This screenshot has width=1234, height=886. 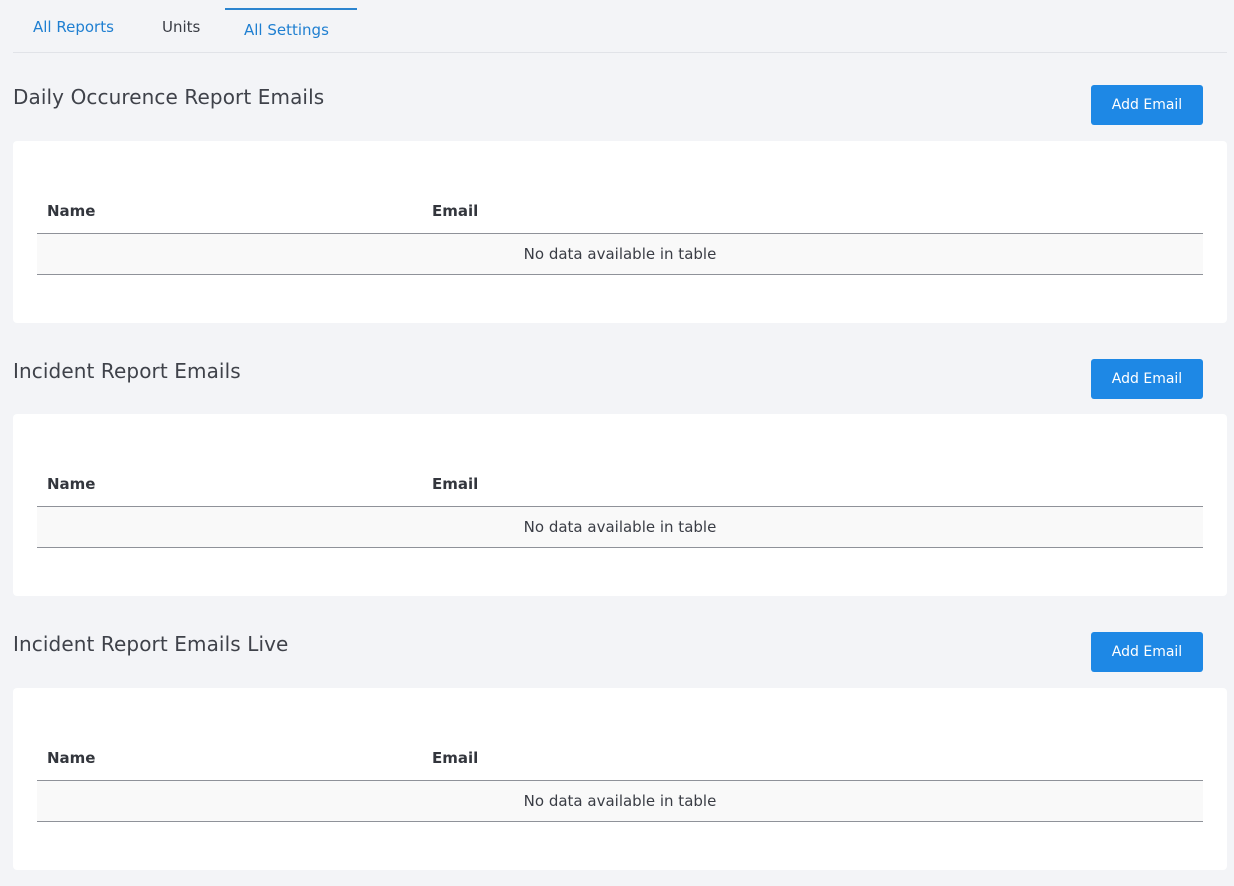 What do you see at coordinates (127, 371) in the screenshot?
I see `section-title-incident-report: Incident Report Emails` at bounding box center [127, 371].